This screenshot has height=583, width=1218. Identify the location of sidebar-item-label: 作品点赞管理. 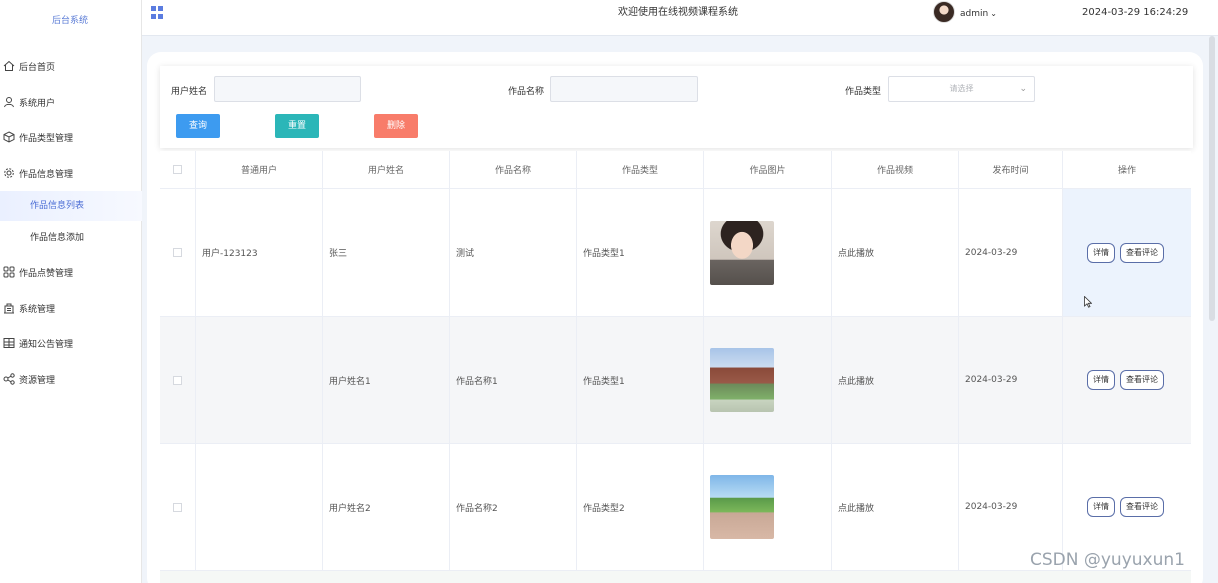
(46, 273).